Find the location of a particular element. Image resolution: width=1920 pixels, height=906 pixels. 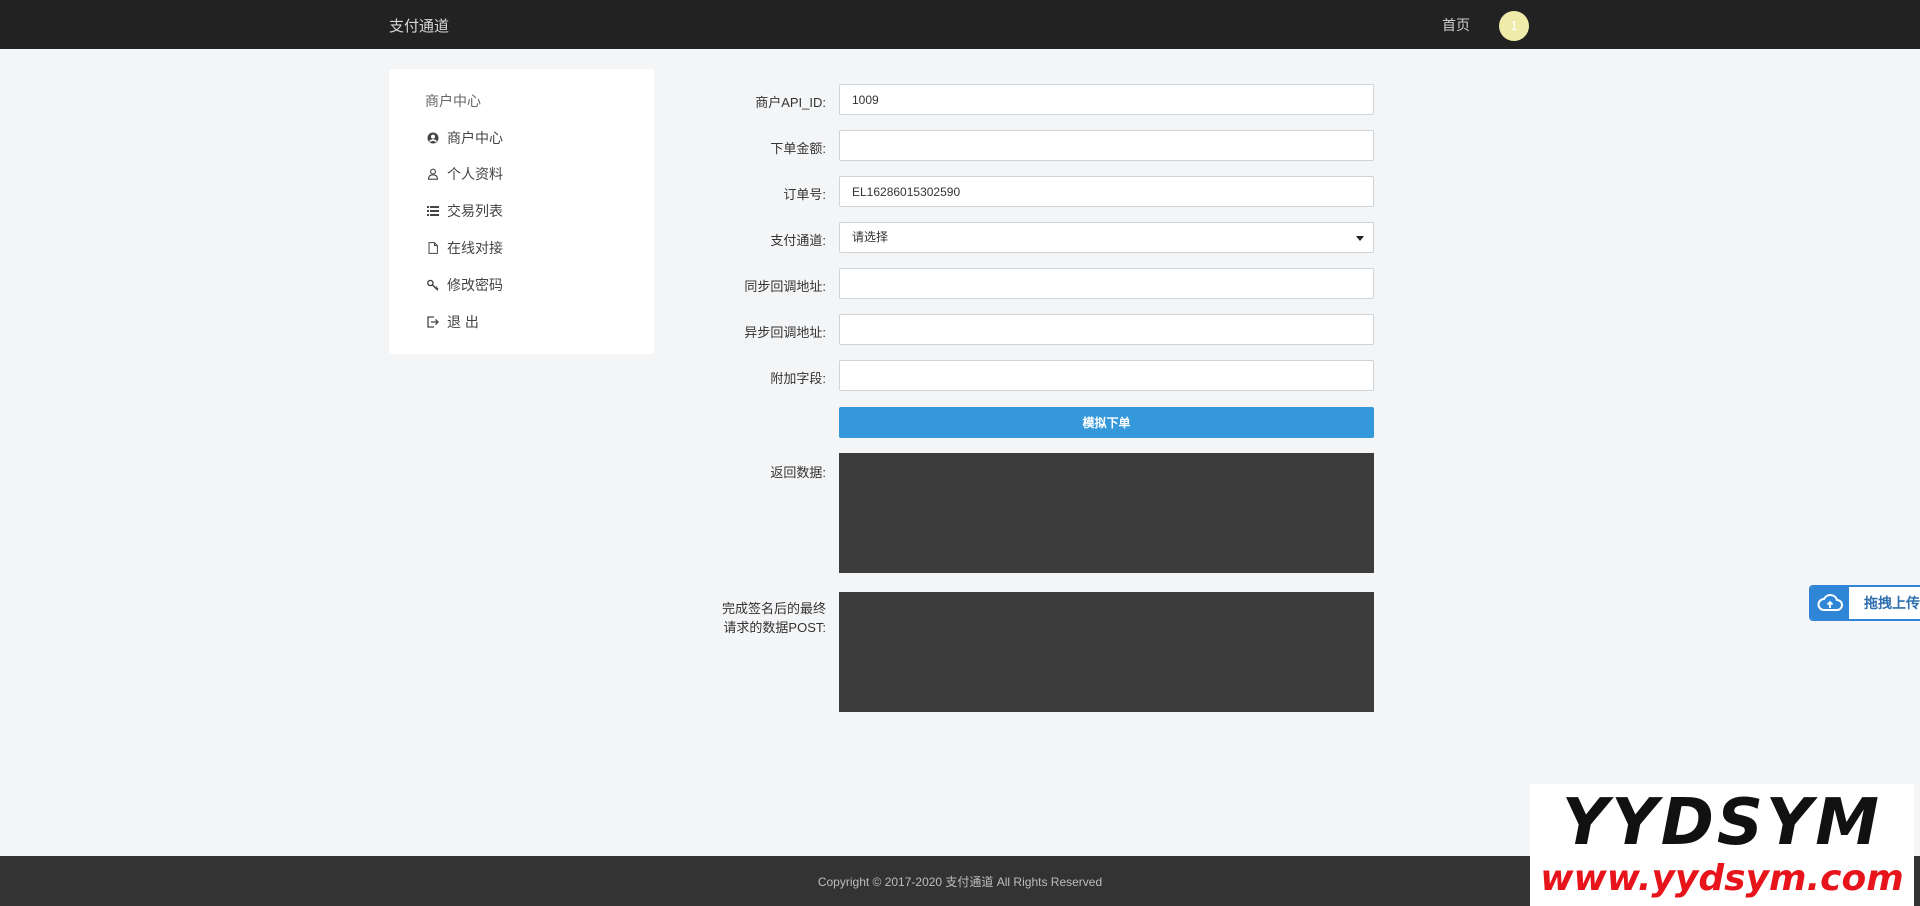

sidebar-item-logout: 退 出 is located at coordinates (453, 322).